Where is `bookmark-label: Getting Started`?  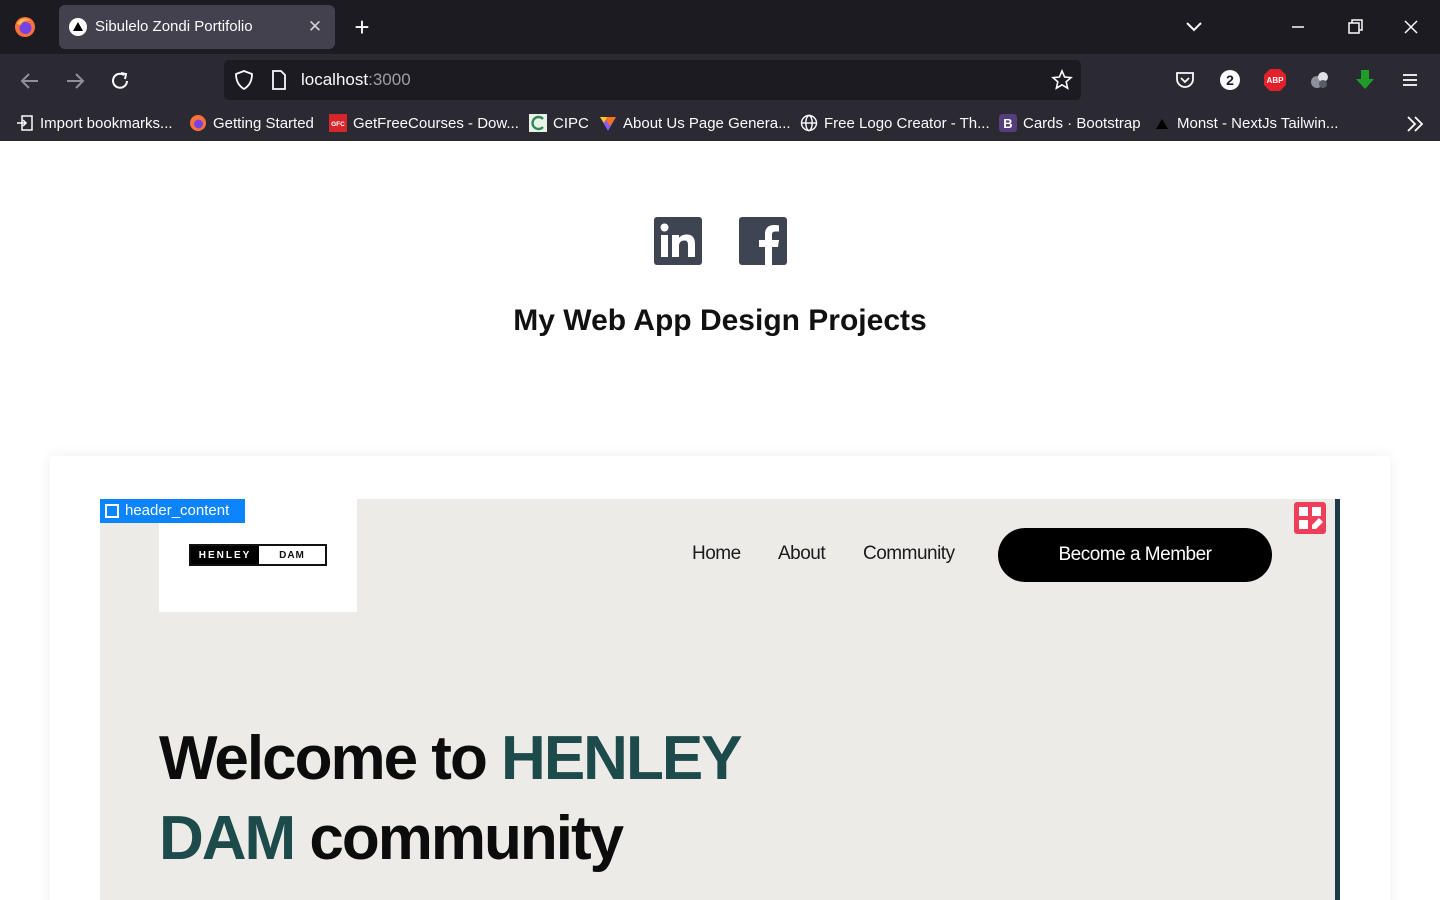 bookmark-label: Getting Started is located at coordinates (263, 123).